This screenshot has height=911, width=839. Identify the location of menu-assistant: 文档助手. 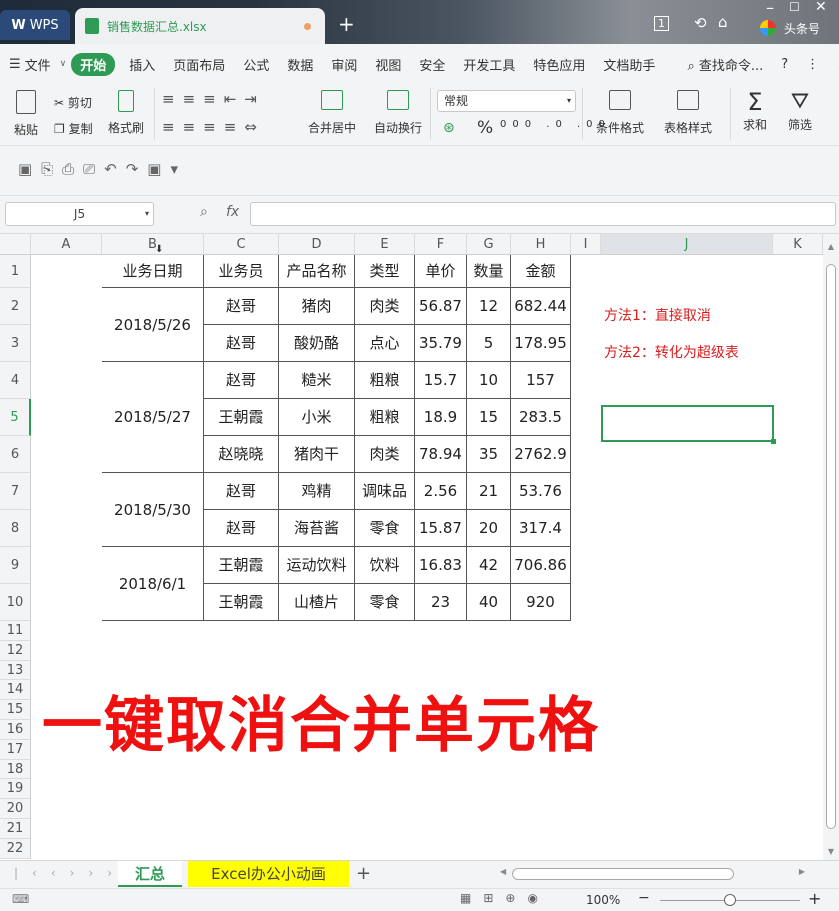
(629, 64).